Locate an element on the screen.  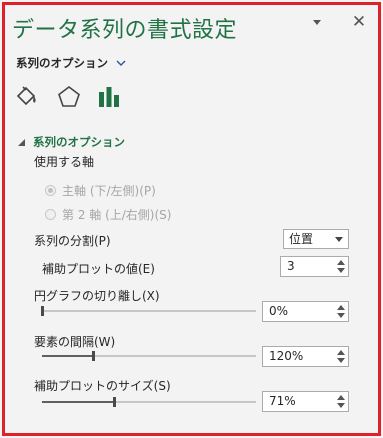
dropdown-arrow-icon is located at coordinates (339, 239).